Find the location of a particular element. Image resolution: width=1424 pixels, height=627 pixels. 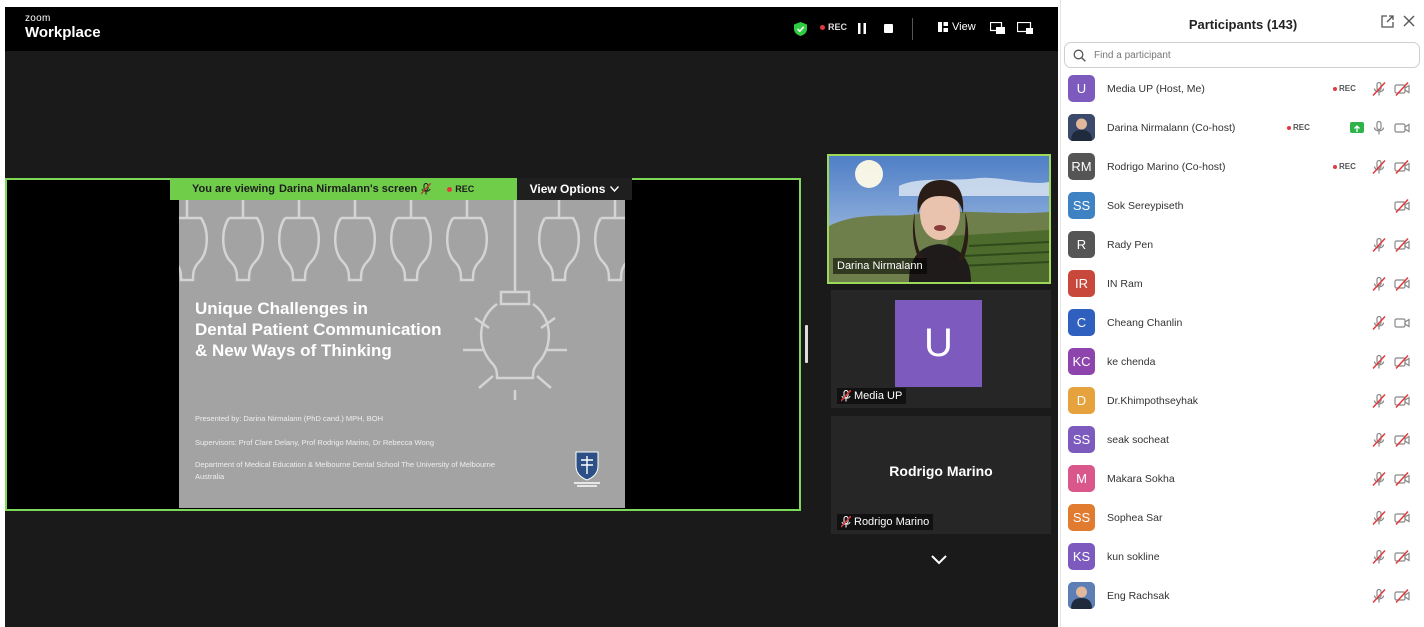

participant-row: SS seak socheat is located at coordinates (1242, 440).